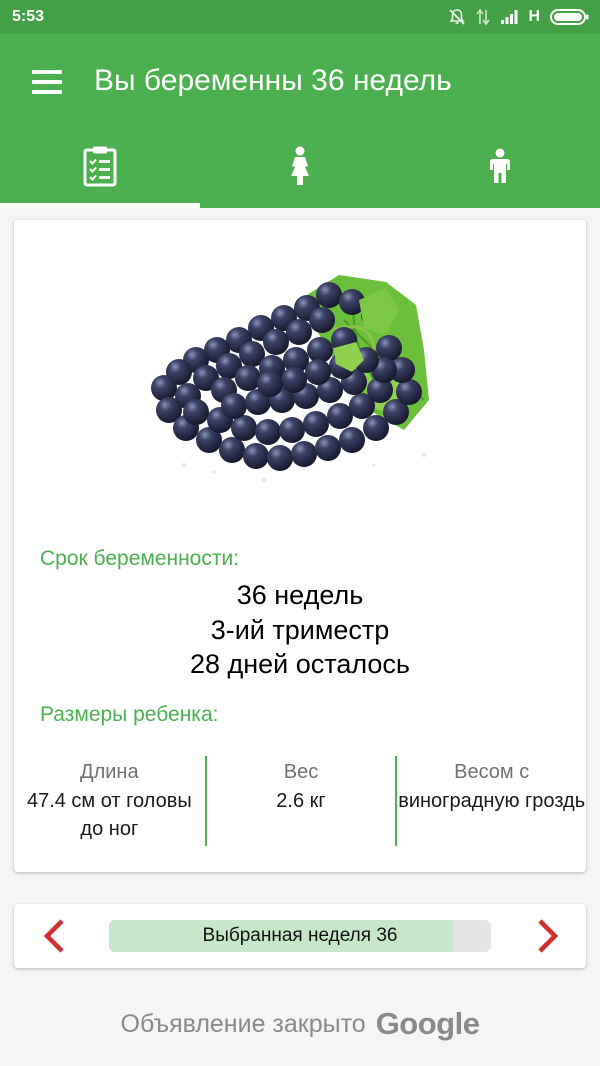  I want to click on metric-comparison: Весом с виноградную гроздь, so click(490, 801).